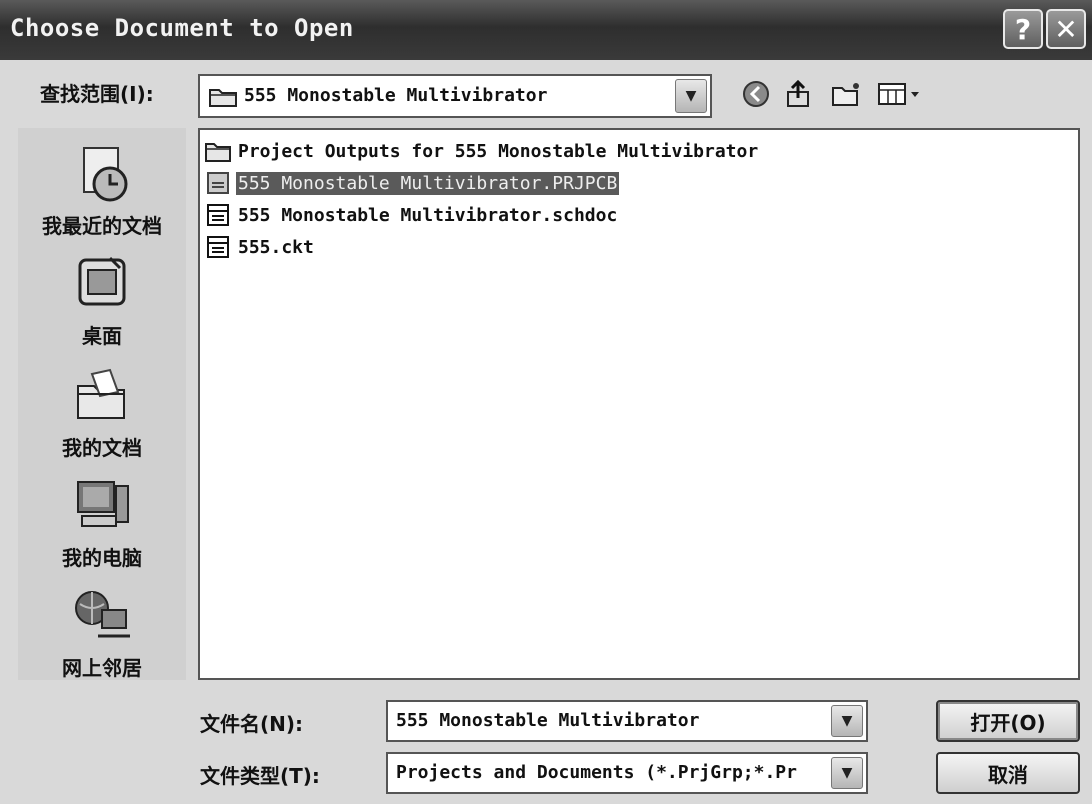 The width and height of the screenshot is (1092, 804). What do you see at coordinates (102, 614) in the screenshot?
I see `network-places-icon` at bounding box center [102, 614].